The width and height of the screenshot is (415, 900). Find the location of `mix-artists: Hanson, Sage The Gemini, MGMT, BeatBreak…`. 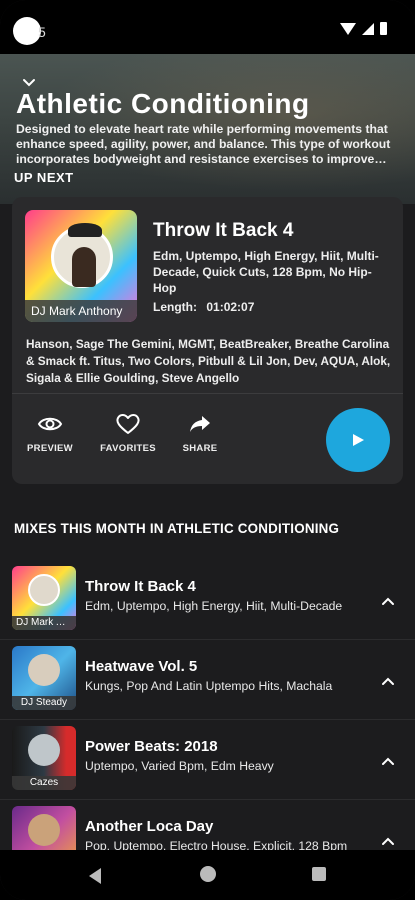

mix-artists: Hanson, Sage The Gemini, MGMT, BeatBreak… is located at coordinates (208, 361).